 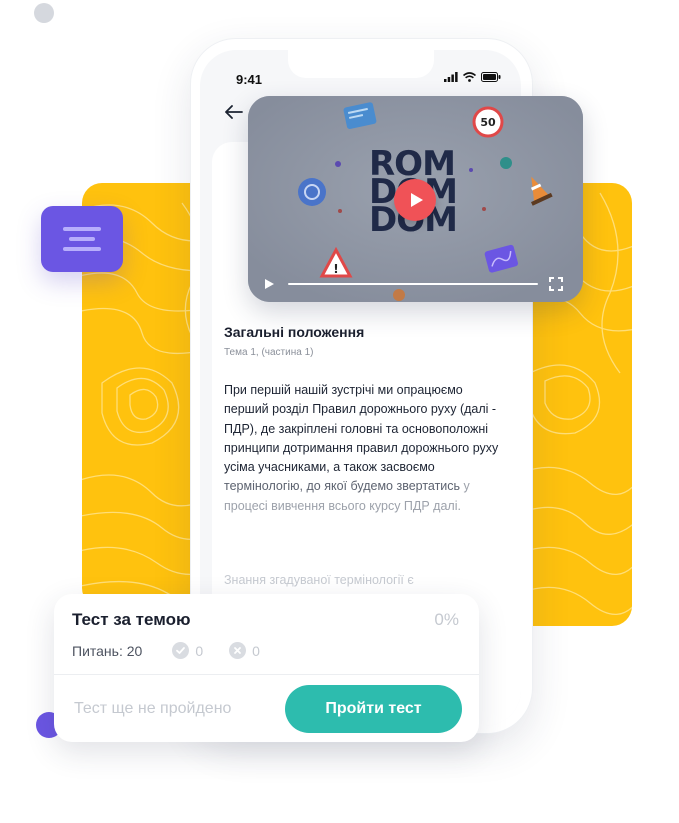 I want to click on battery-icon, so click(x=491, y=77).